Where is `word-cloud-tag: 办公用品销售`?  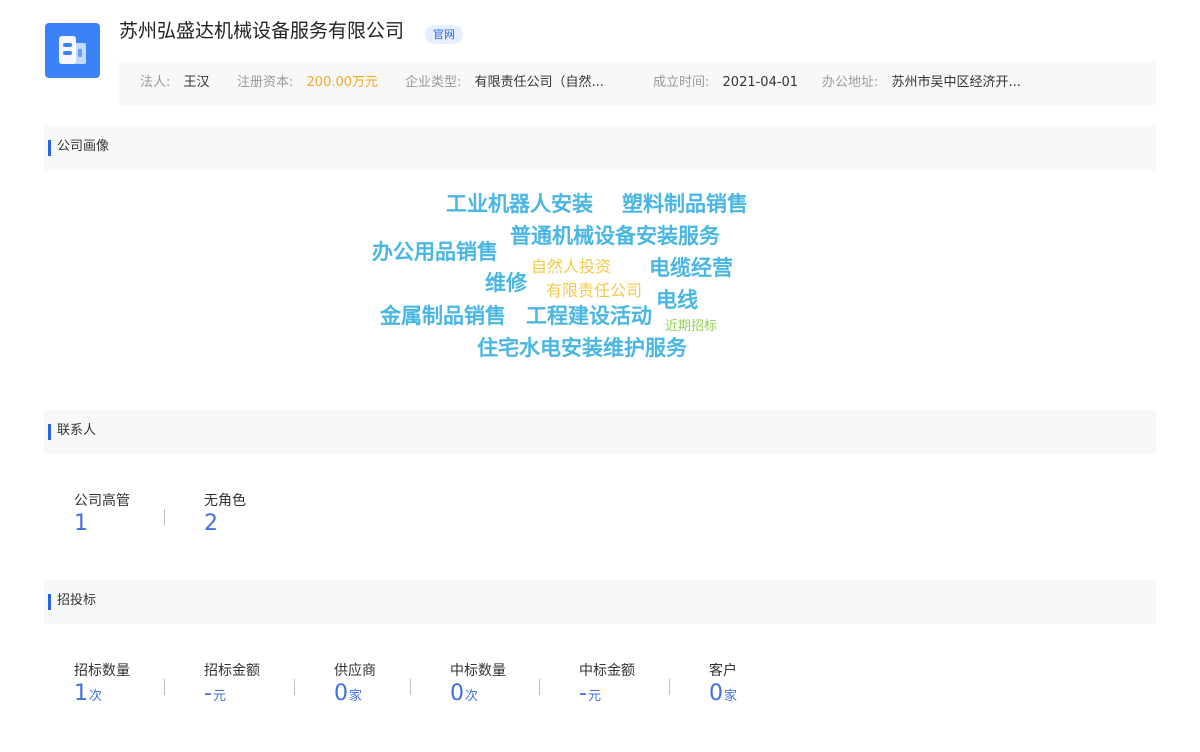
word-cloud-tag: 办公用品销售 is located at coordinates (435, 252).